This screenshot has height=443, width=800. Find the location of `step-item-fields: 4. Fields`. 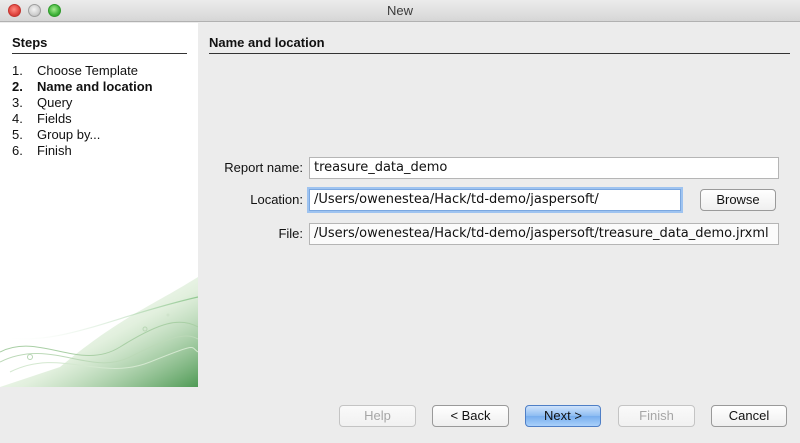

step-item-fields: 4. Fields is located at coordinates (42, 118).